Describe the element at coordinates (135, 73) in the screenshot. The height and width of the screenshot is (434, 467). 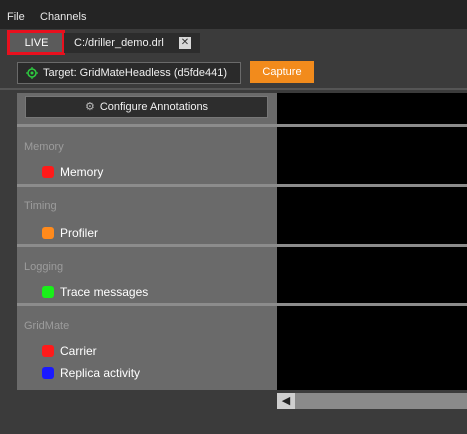
I see `target-label: Target: GridMateHeadless (d5fde441)` at that location.